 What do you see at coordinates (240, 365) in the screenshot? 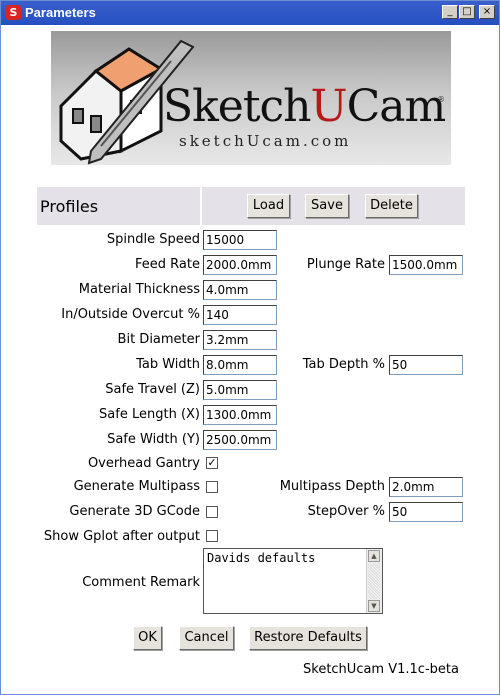
I see `tab-width-input: 8.0mm` at bounding box center [240, 365].